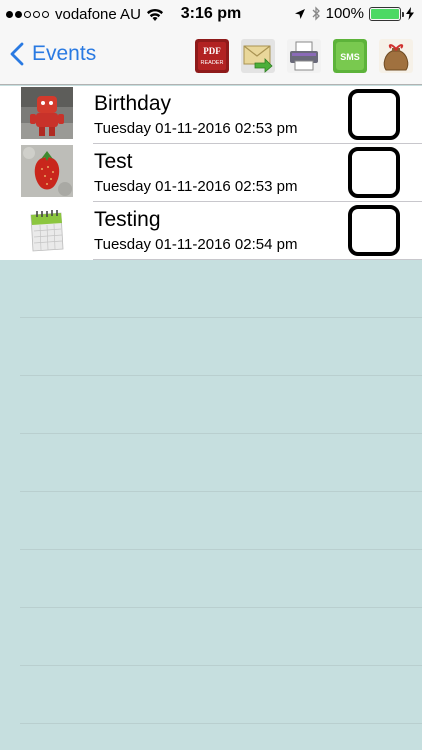 The image size is (422, 750). I want to click on email-icon, so click(258, 56).